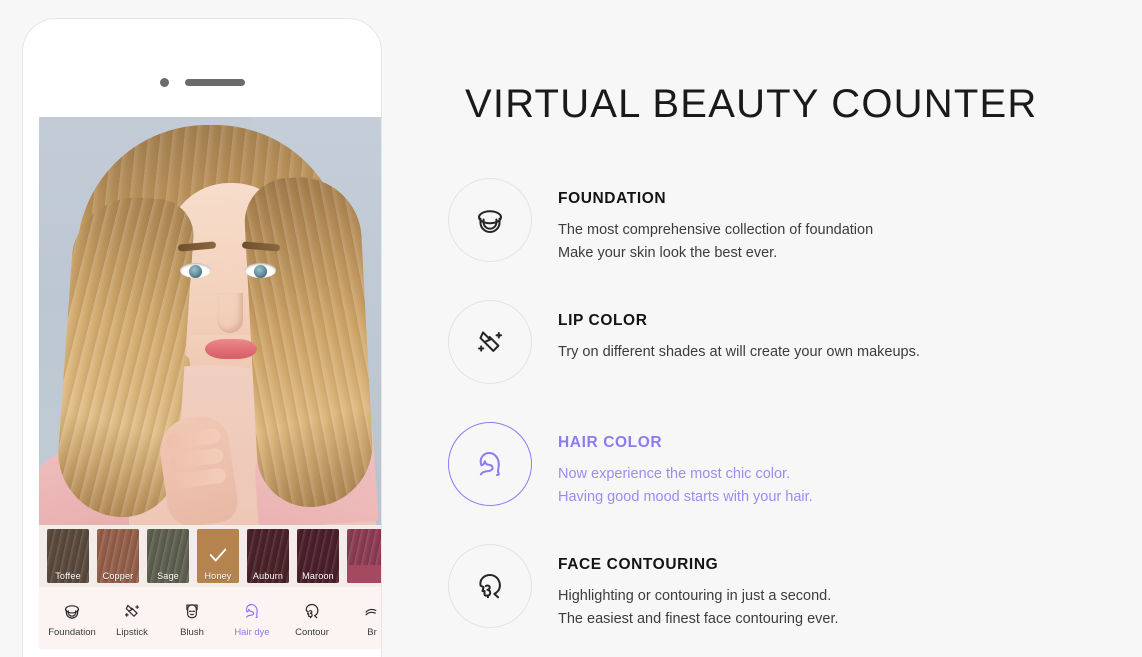  I want to click on tool-foundation: Foundation, so click(72, 618).